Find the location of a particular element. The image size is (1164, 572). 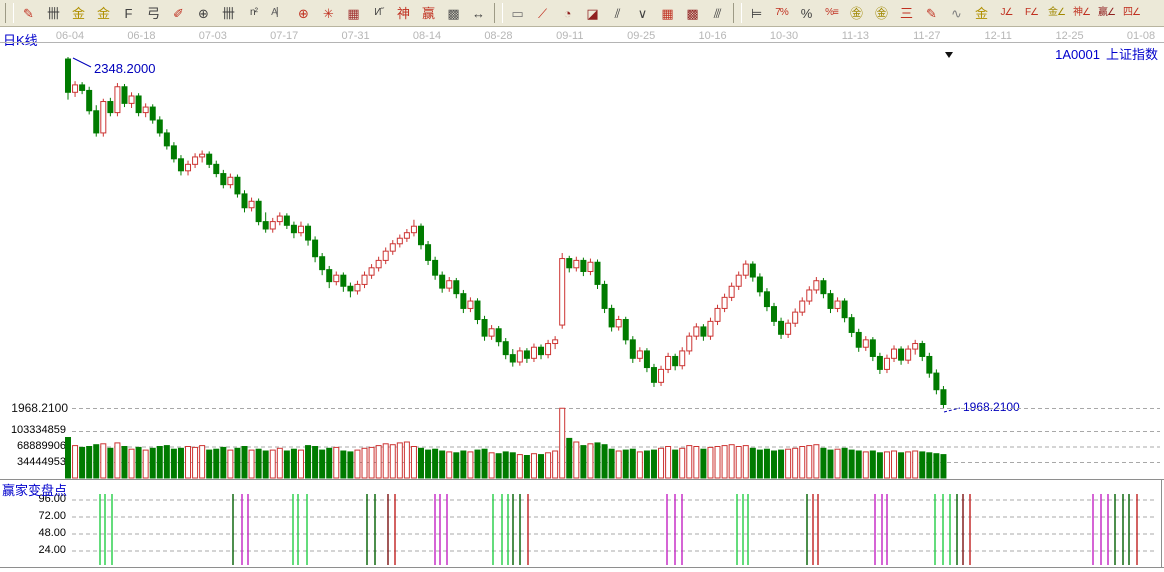

indicator-signal-lines is located at coordinates (618, 529).